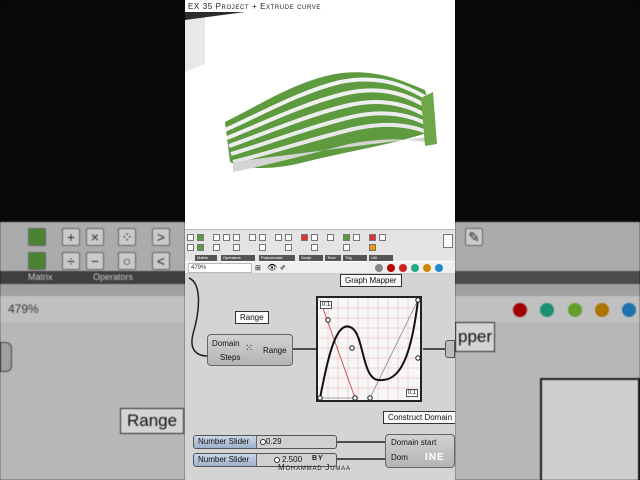 The image size is (640, 480). Describe the element at coordinates (320, 268) in the screenshot. I see `canvas-address-bar: 479% ⊞ 👁 ✐` at that location.